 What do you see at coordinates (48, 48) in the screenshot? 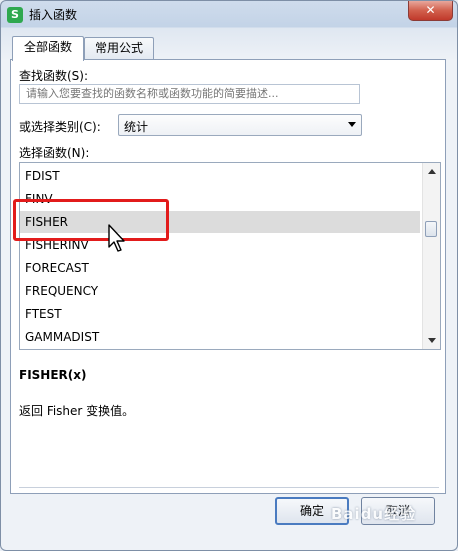
I see `tab-all-functions: 全部函数` at bounding box center [48, 48].